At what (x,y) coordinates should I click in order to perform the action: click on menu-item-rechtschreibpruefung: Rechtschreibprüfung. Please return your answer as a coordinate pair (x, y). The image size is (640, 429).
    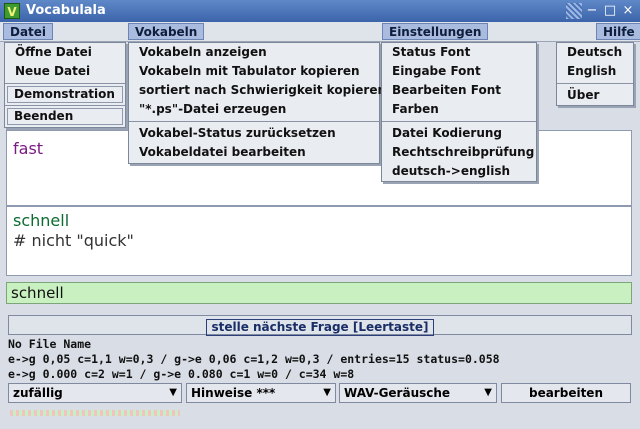
    Looking at the image, I should click on (459, 152).